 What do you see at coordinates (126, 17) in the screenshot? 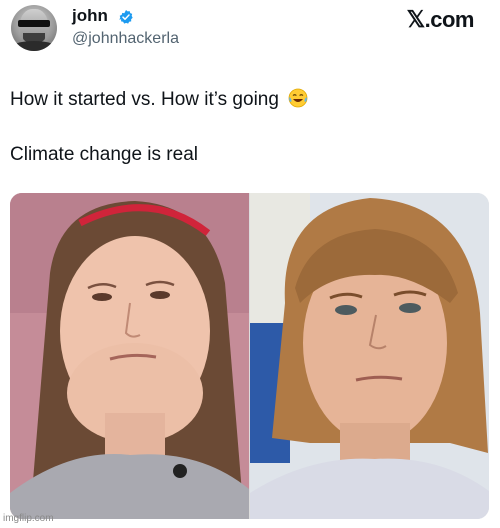
I see `verified-badge-icon` at bounding box center [126, 17].